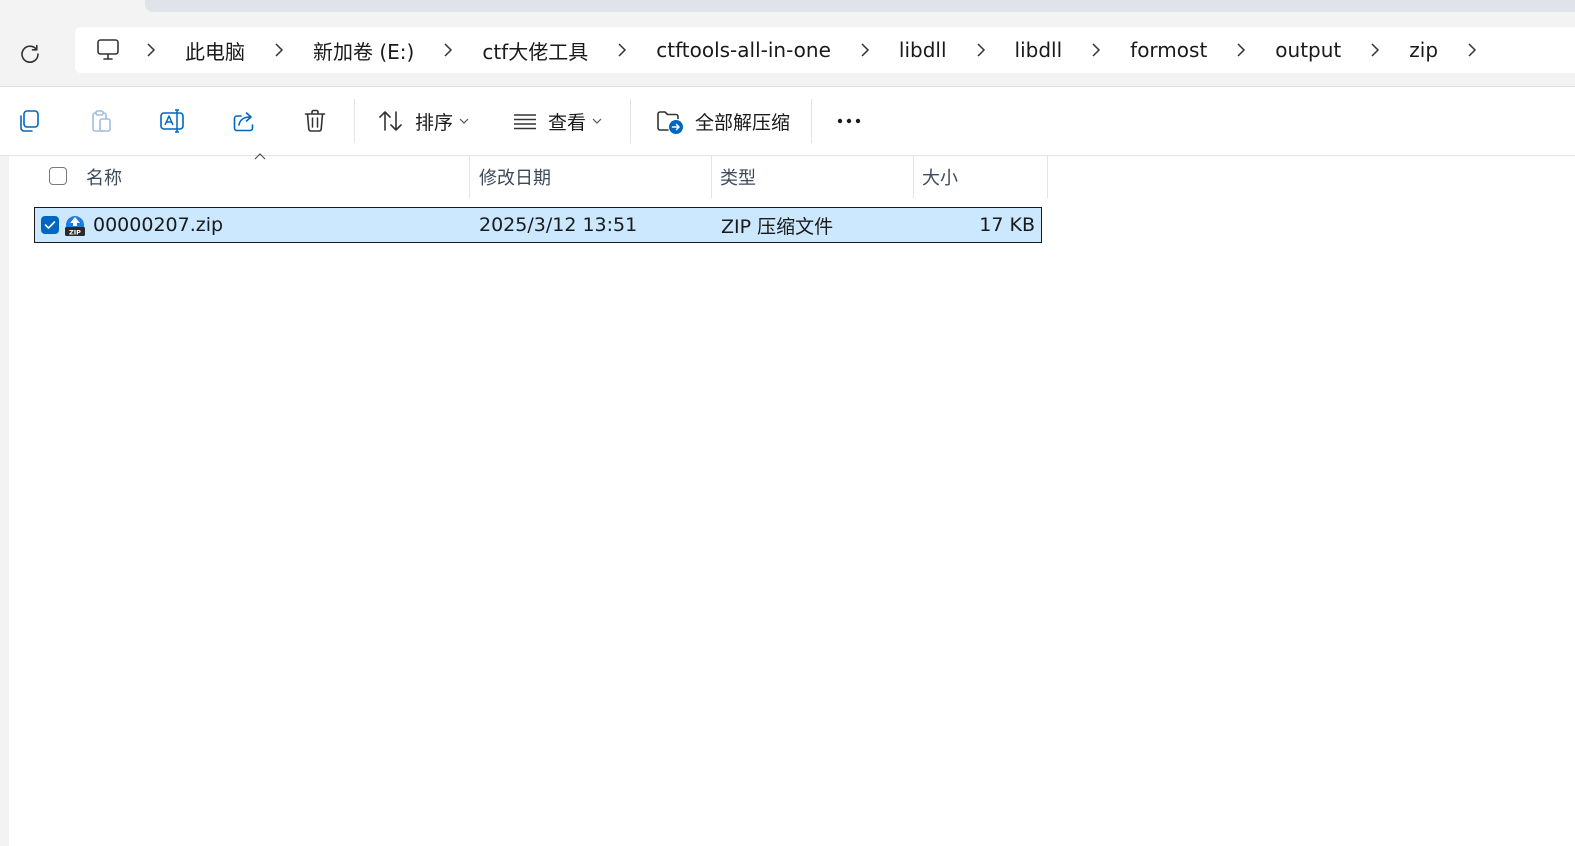 This screenshot has width=1575, height=846. What do you see at coordinates (743, 50) in the screenshot?
I see `breadcrumb-item-ctftools-all-in-one: ctftools-all-in-one` at bounding box center [743, 50].